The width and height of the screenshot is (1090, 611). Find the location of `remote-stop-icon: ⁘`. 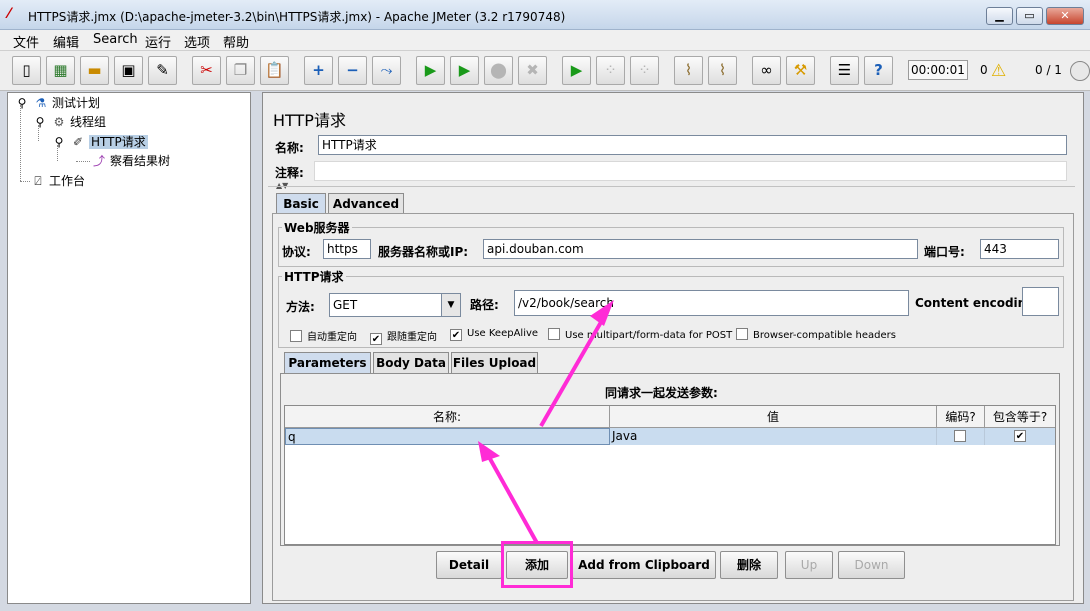

remote-stop-icon: ⁘ is located at coordinates (610, 70).